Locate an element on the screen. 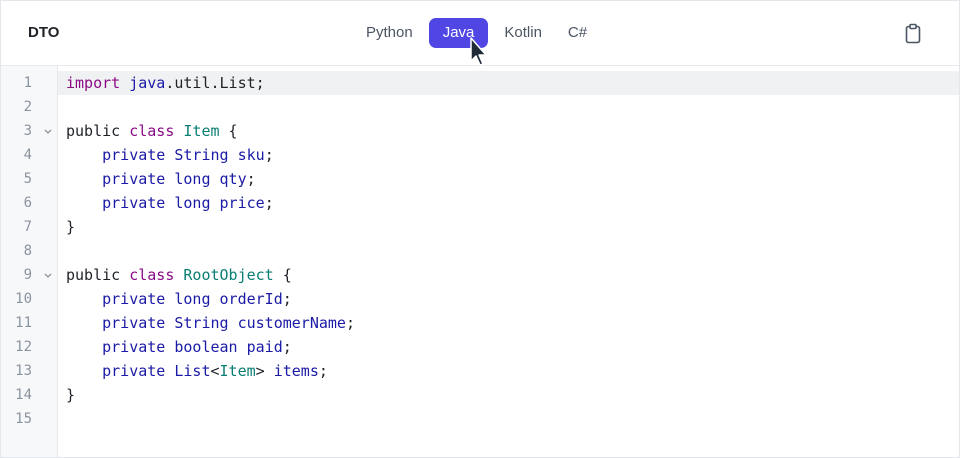  line-number: 12 is located at coordinates (23, 347).